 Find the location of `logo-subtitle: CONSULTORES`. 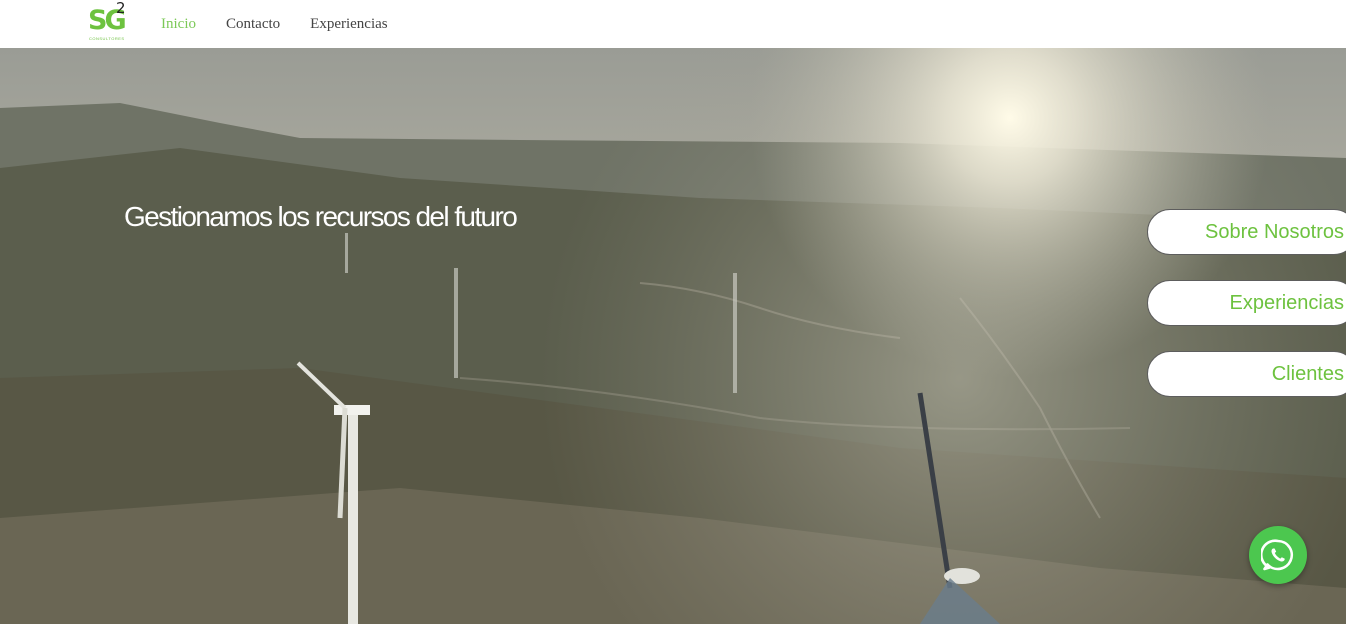

logo-subtitle: CONSULTORES is located at coordinates (107, 38).